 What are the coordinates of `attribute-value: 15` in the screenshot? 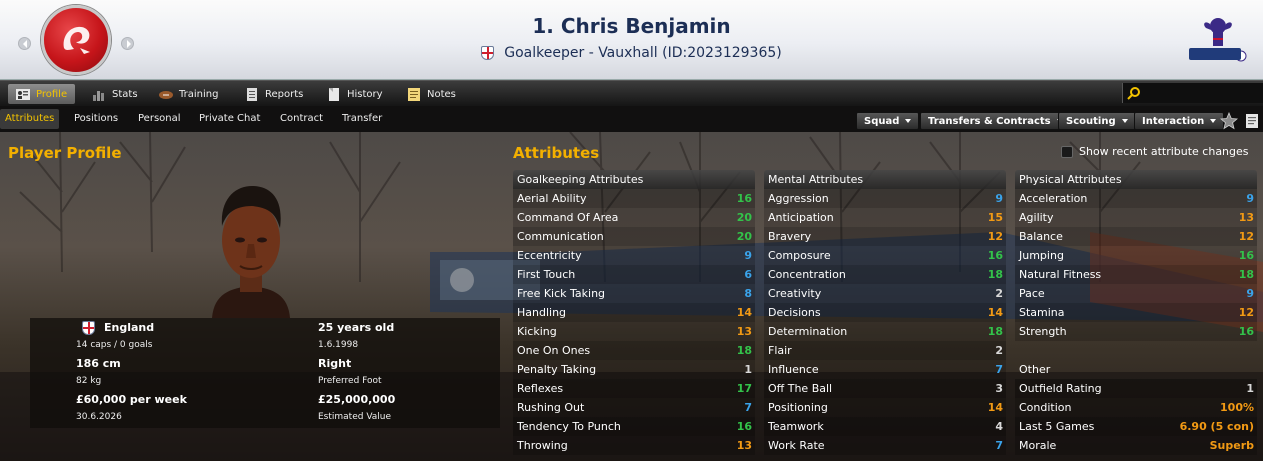 It's located at (995, 217).